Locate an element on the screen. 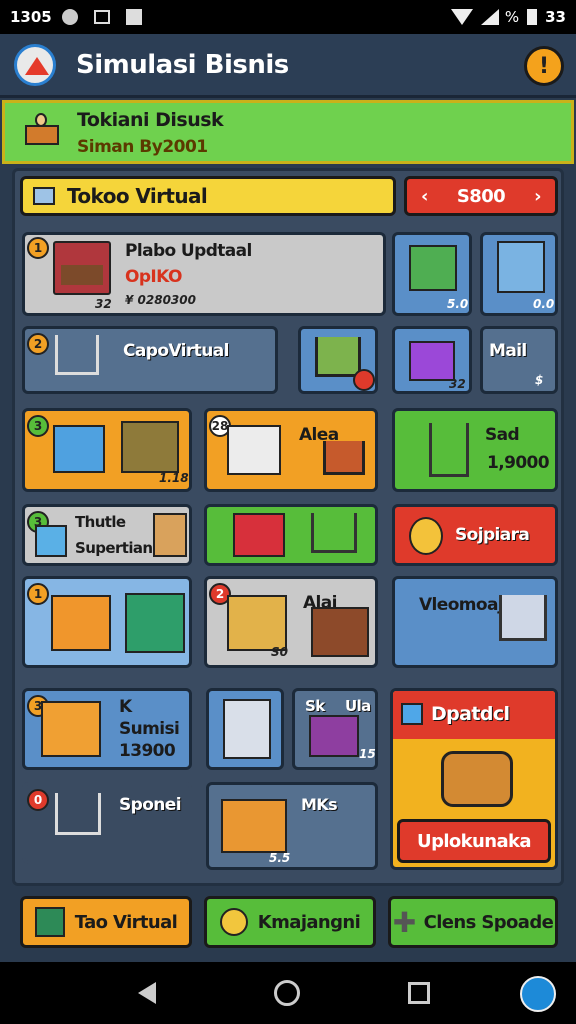  shop-card-1c: 0.0 is located at coordinates (519, 274).